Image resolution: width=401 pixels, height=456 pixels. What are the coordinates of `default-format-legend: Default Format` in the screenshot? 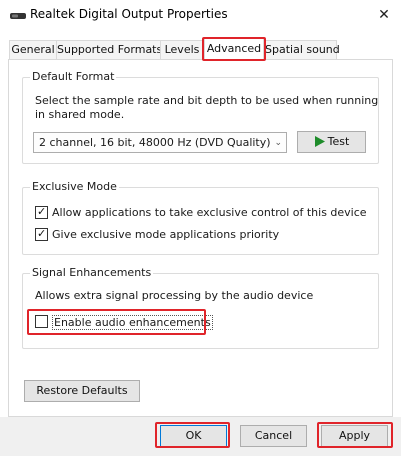 It's located at (73, 76).